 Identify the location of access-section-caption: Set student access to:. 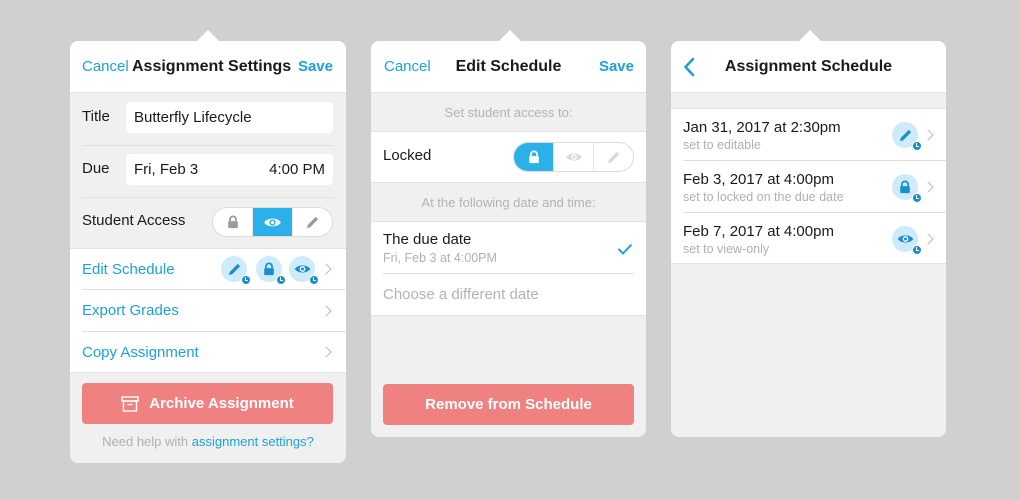
(508, 112).